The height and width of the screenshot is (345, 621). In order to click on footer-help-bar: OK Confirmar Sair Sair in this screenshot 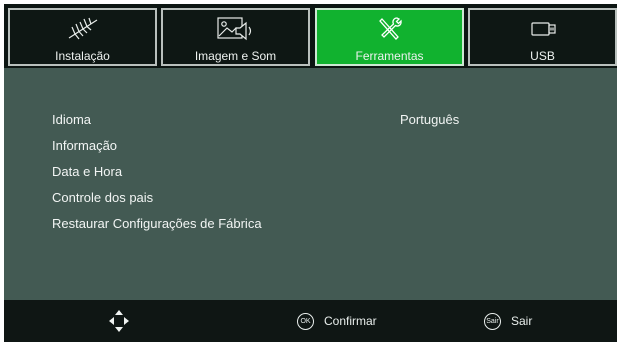, I will do `click(310, 321)`.